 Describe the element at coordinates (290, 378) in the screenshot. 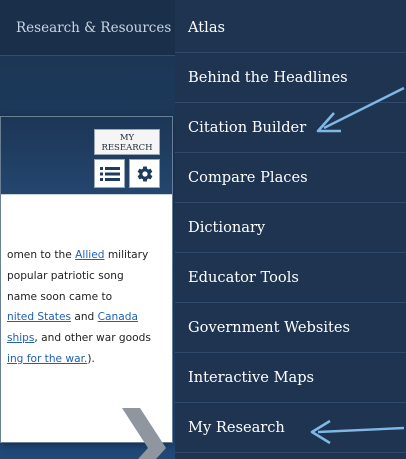

I see `menu-item-interactive-maps: Interactive Maps` at that location.